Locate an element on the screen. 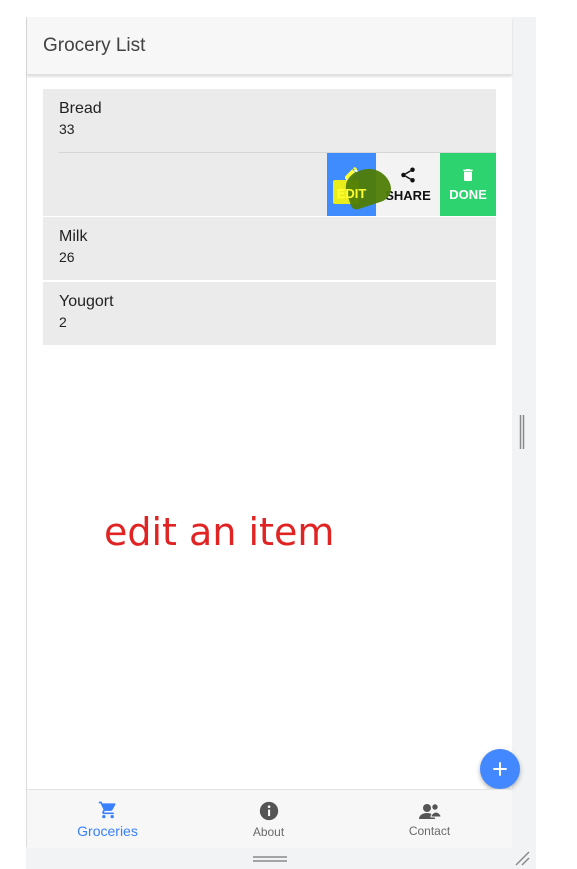  info-icon is located at coordinates (268, 810).